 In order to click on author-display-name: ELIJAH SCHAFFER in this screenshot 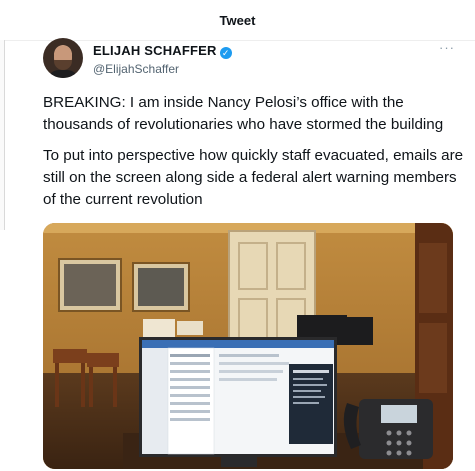, I will do `click(155, 50)`.